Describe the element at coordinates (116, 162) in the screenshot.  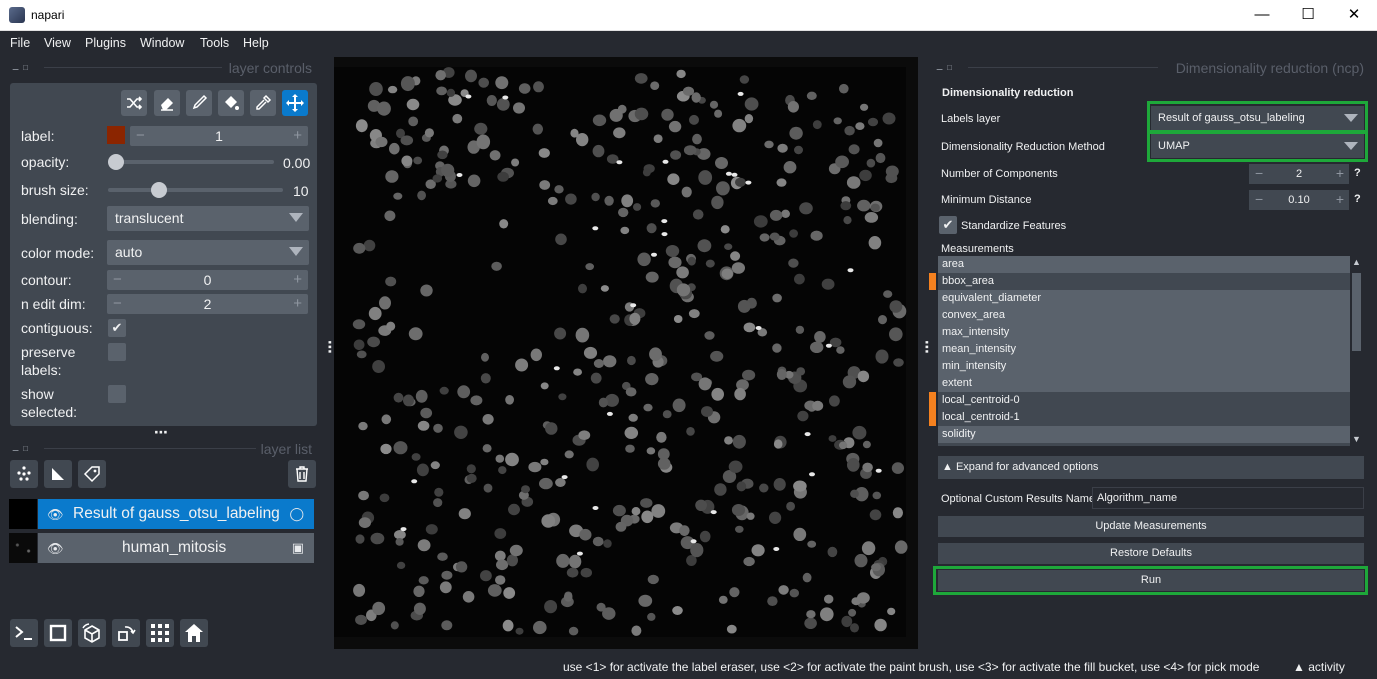
I see `opacity-slider-handle` at that location.